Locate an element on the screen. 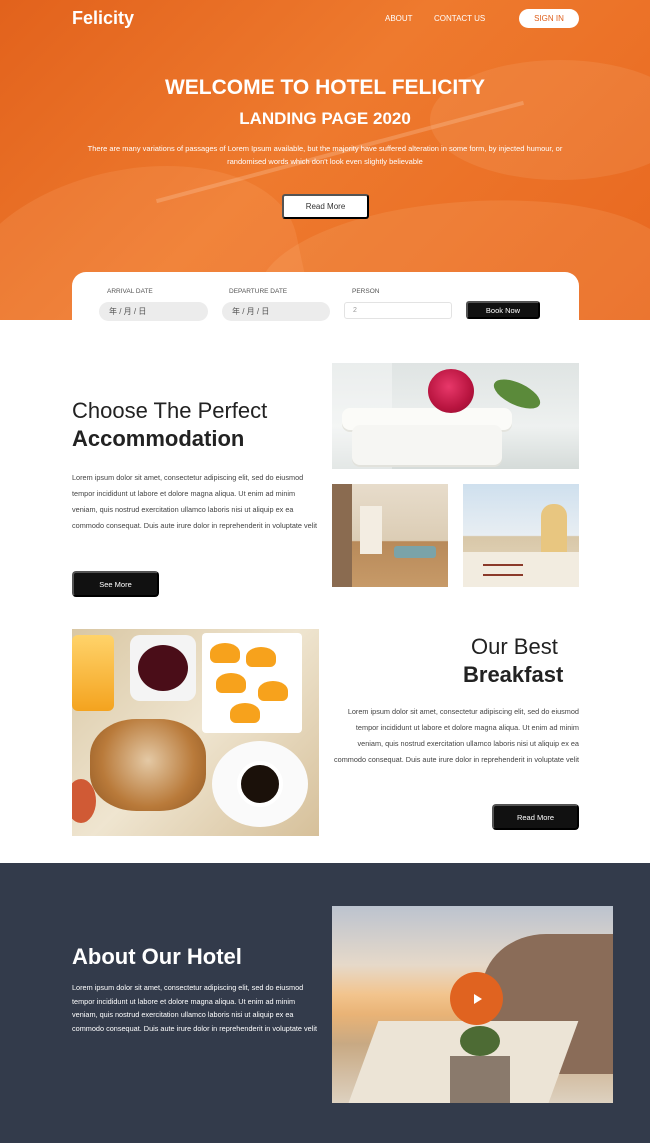 The image size is (650, 1143). rose-flower is located at coordinates (451, 391).